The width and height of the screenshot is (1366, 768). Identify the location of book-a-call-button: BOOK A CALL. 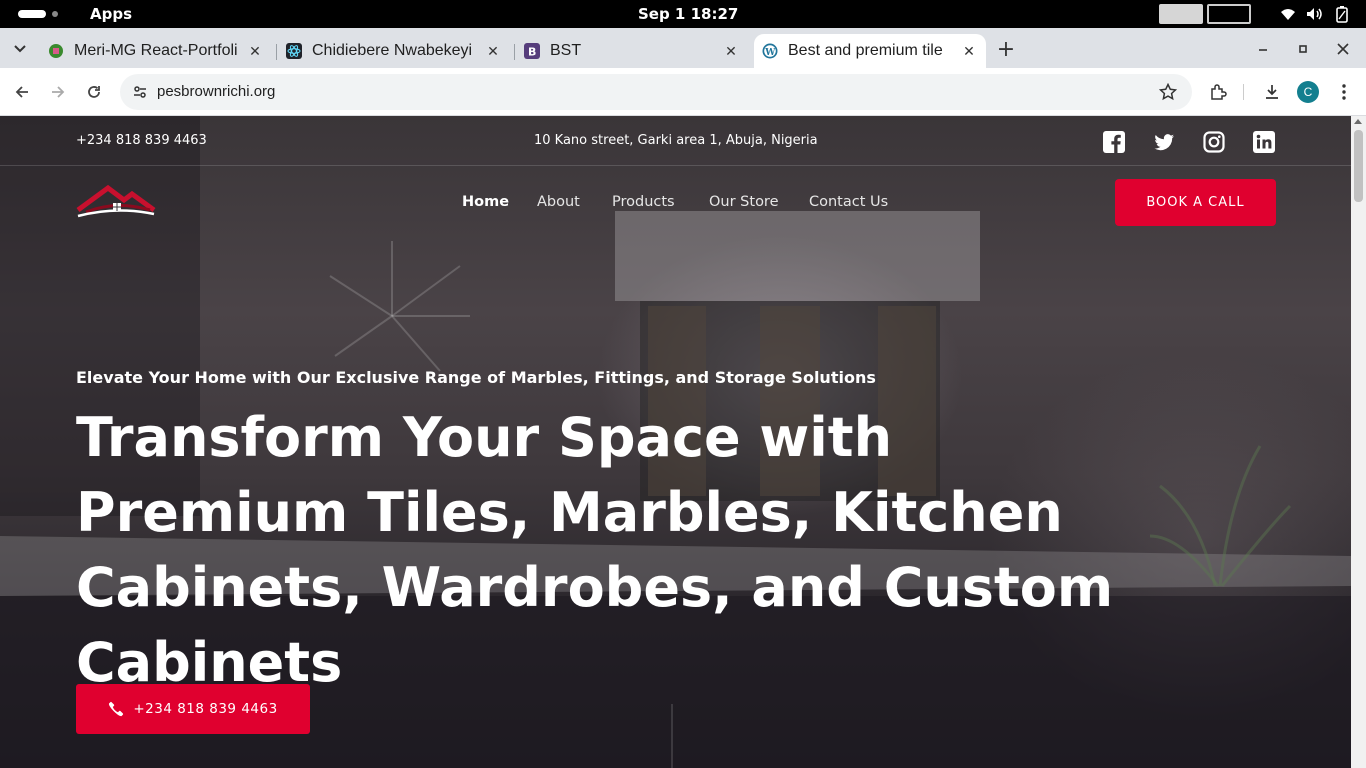
(1195, 202).